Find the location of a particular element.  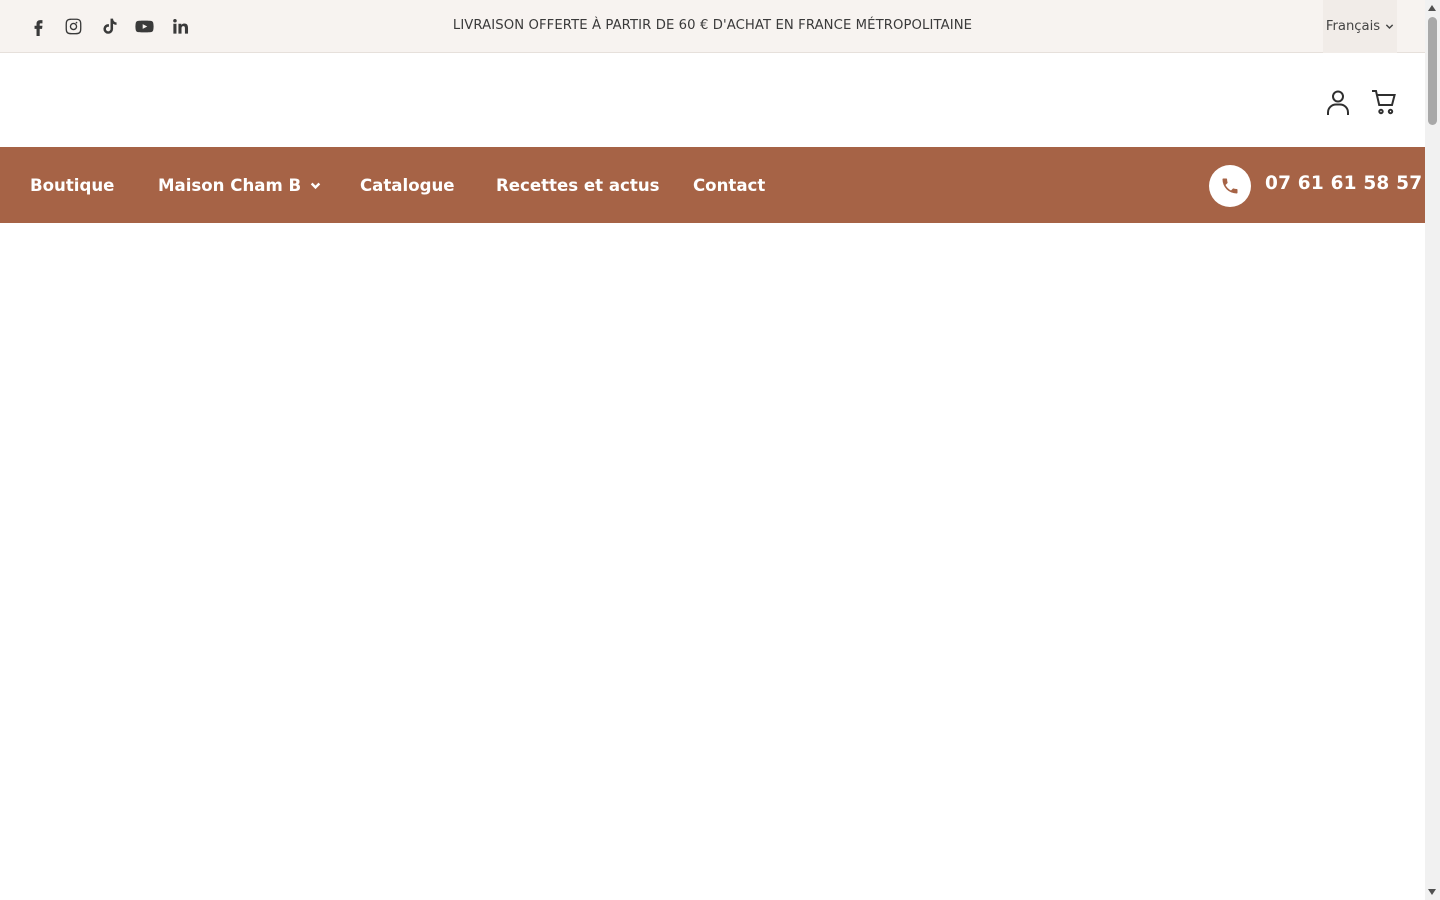

nav-item-maison-cham-b: Maison Cham B is located at coordinates (239, 185).